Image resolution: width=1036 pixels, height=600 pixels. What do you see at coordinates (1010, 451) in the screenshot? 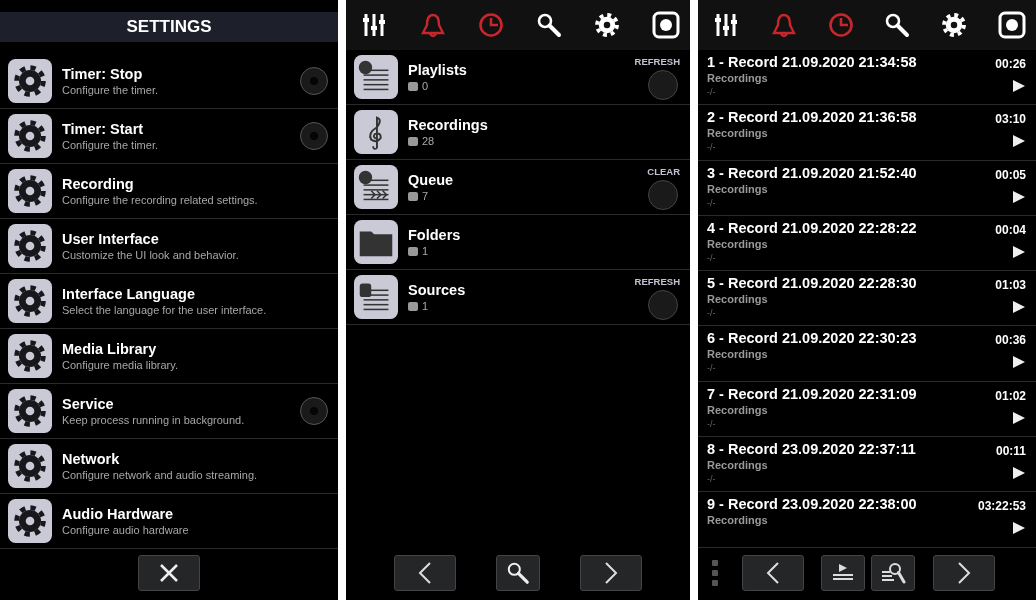
I see `recording-duration: 00:11` at bounding box center [1010, 451].